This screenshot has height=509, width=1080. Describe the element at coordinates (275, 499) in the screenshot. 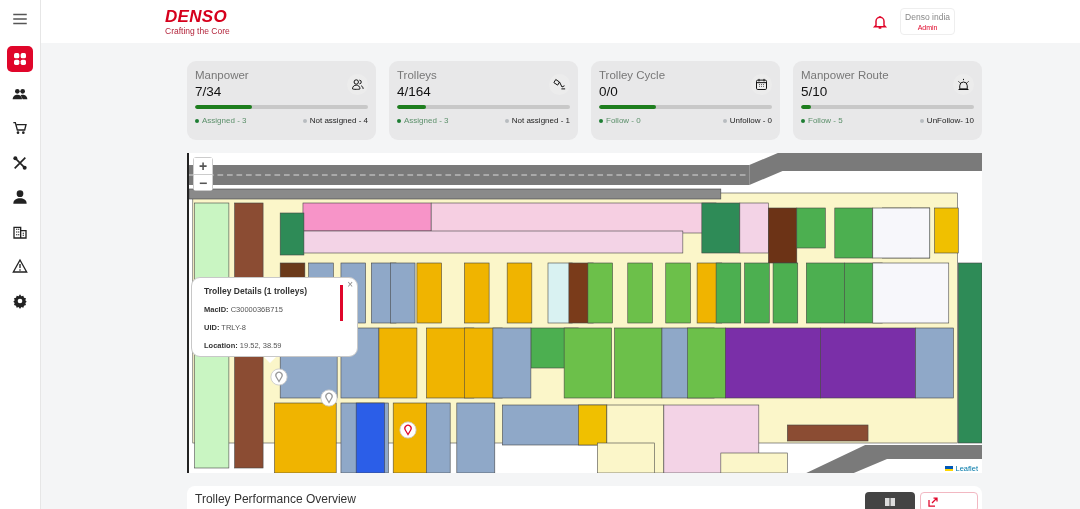

I see `panel-title: Trolley Performance Overview` at that location.